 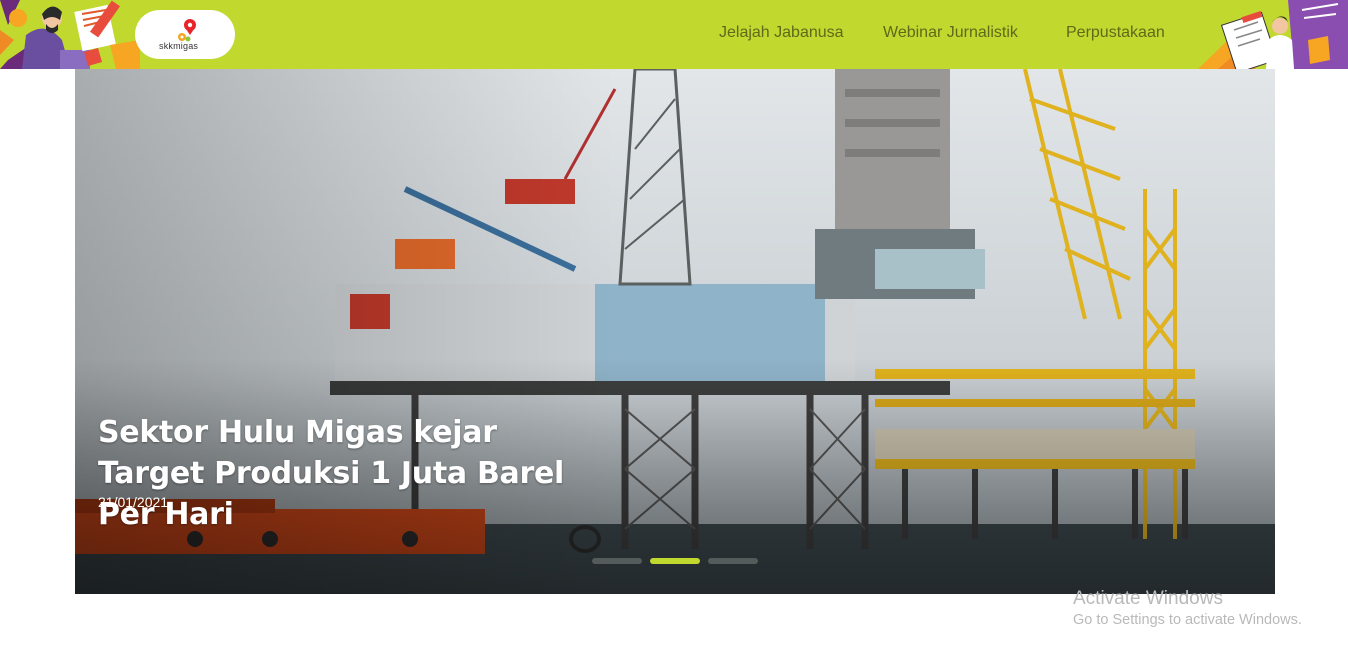 What do you see at coordinates (133, 502) in the screenshot?
I see `hero-date: 21/01/2021` at bounding box center [133, 502].